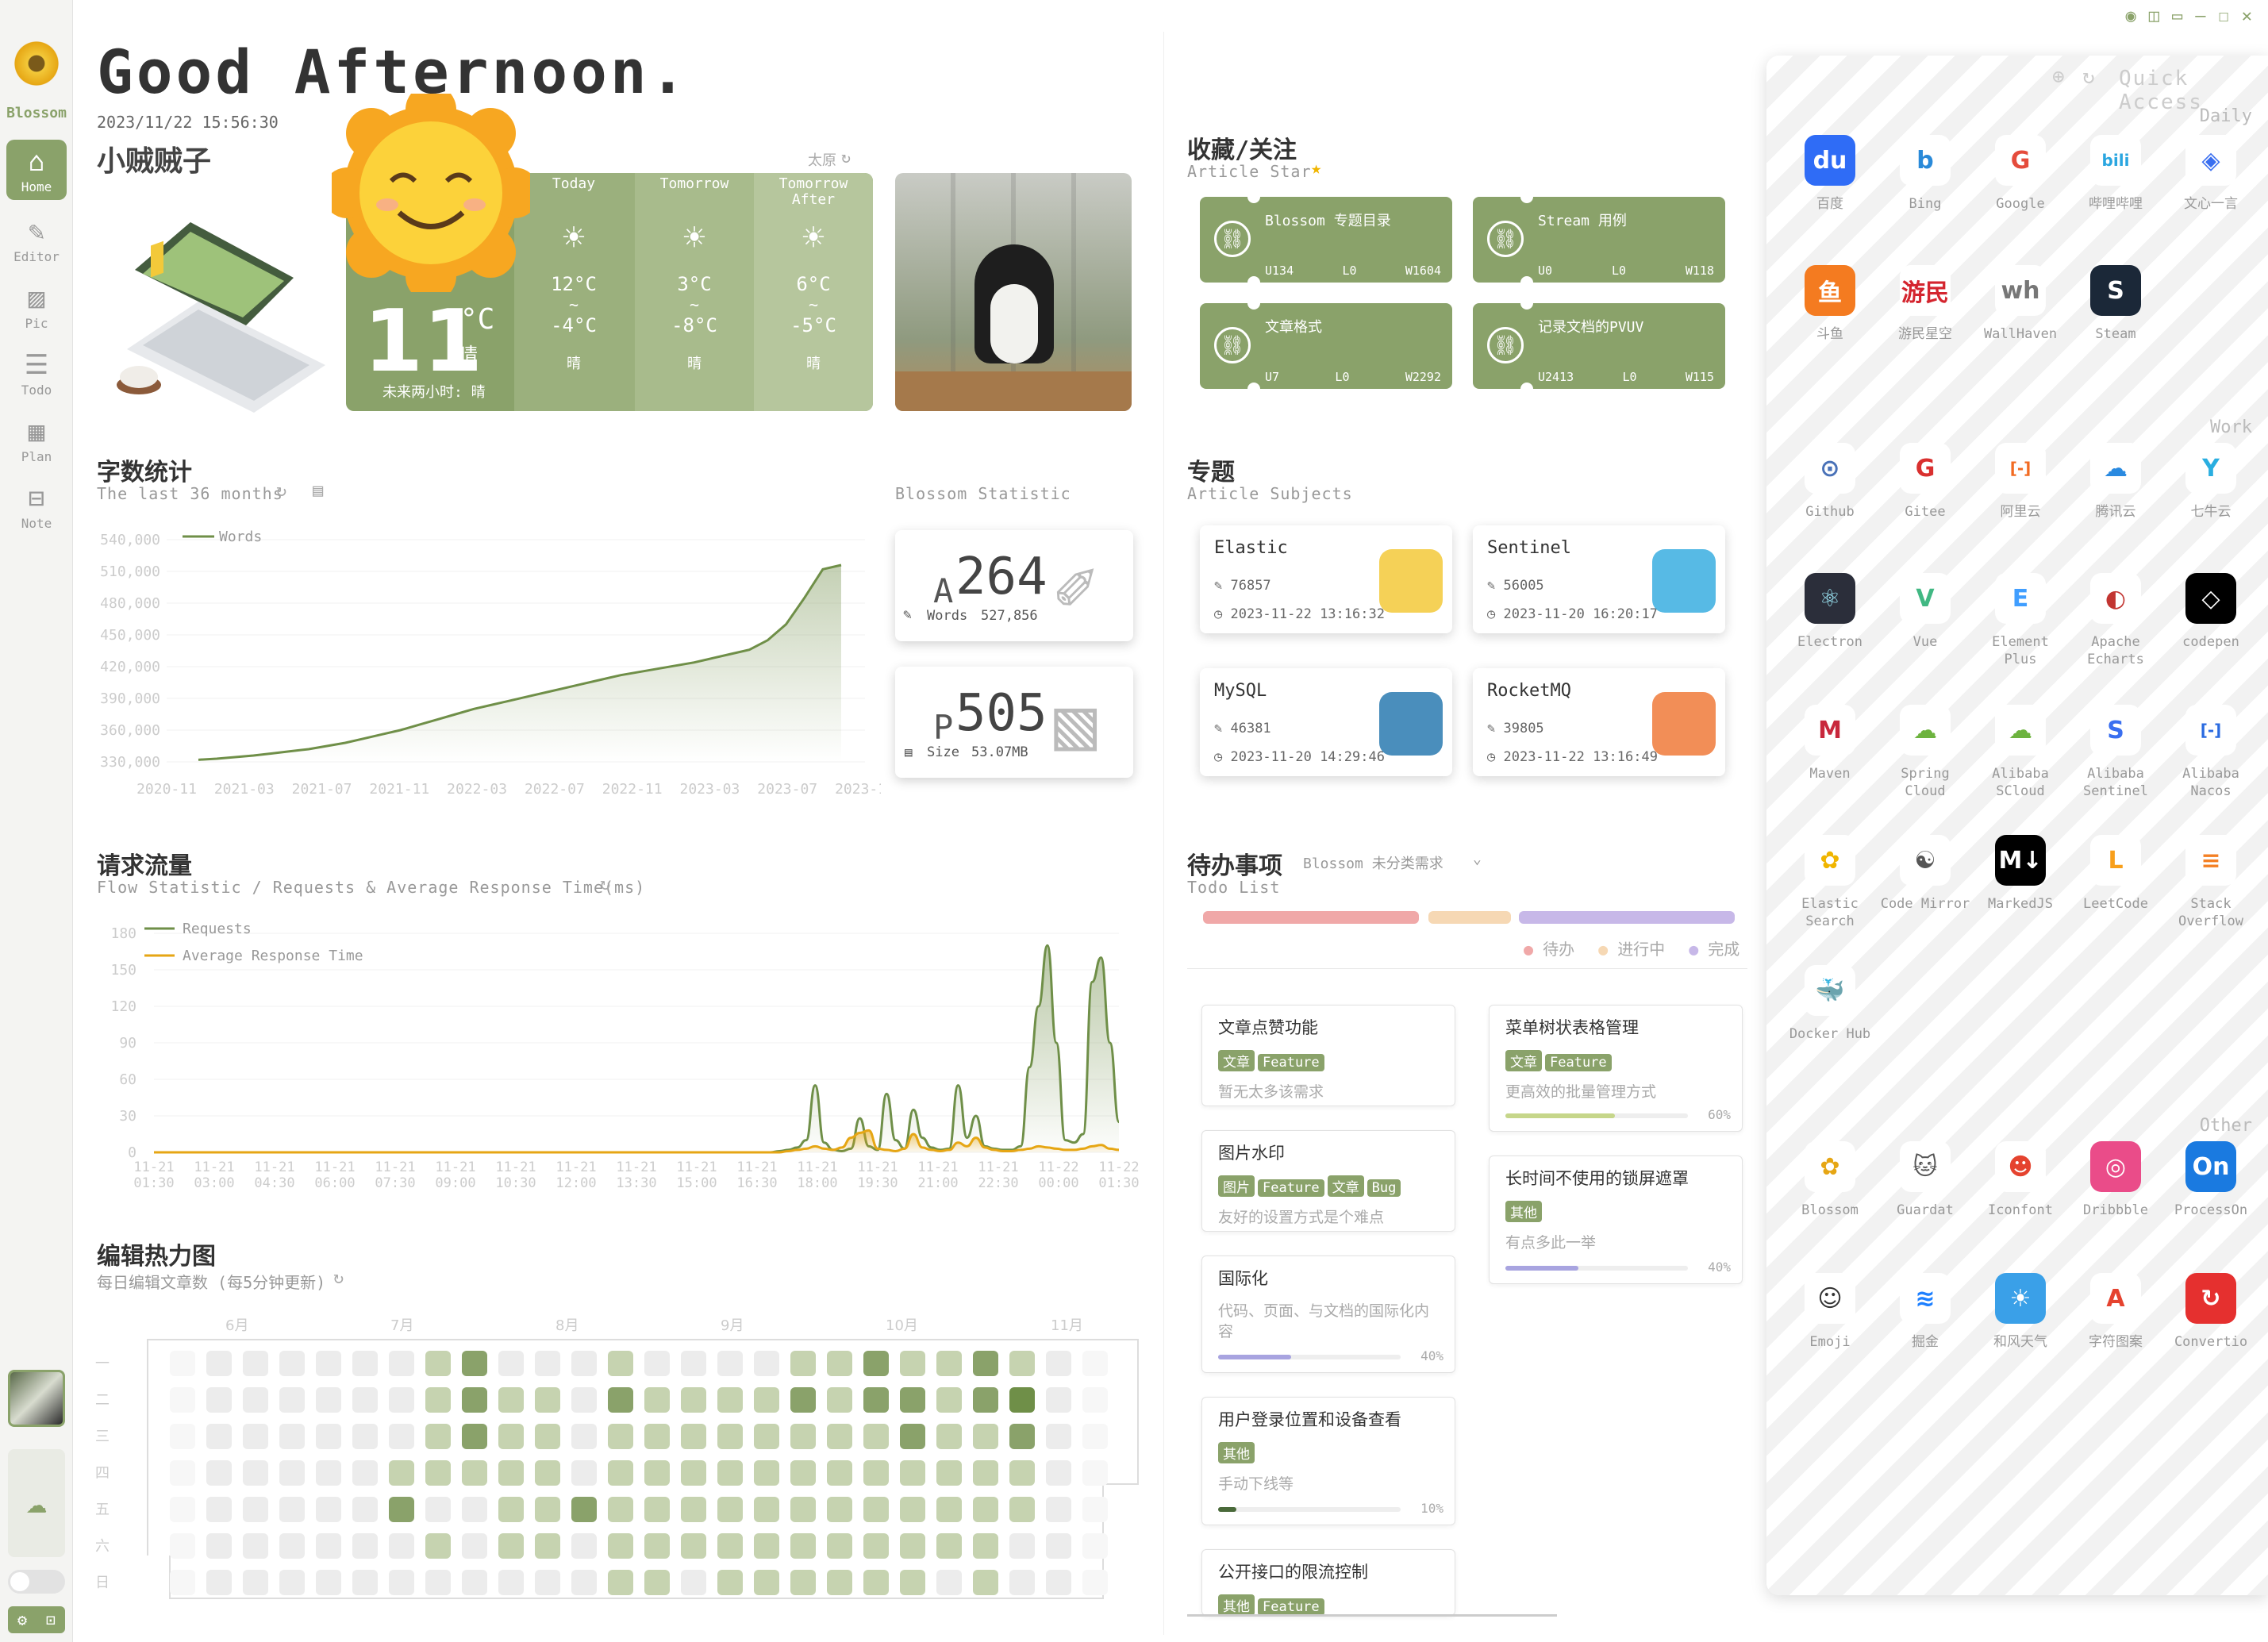 This screenshot has width=2268, height=1642. I want to click on star-card: ⛓ 文章格式 U7 L0 W2292, so click(1326, 346).